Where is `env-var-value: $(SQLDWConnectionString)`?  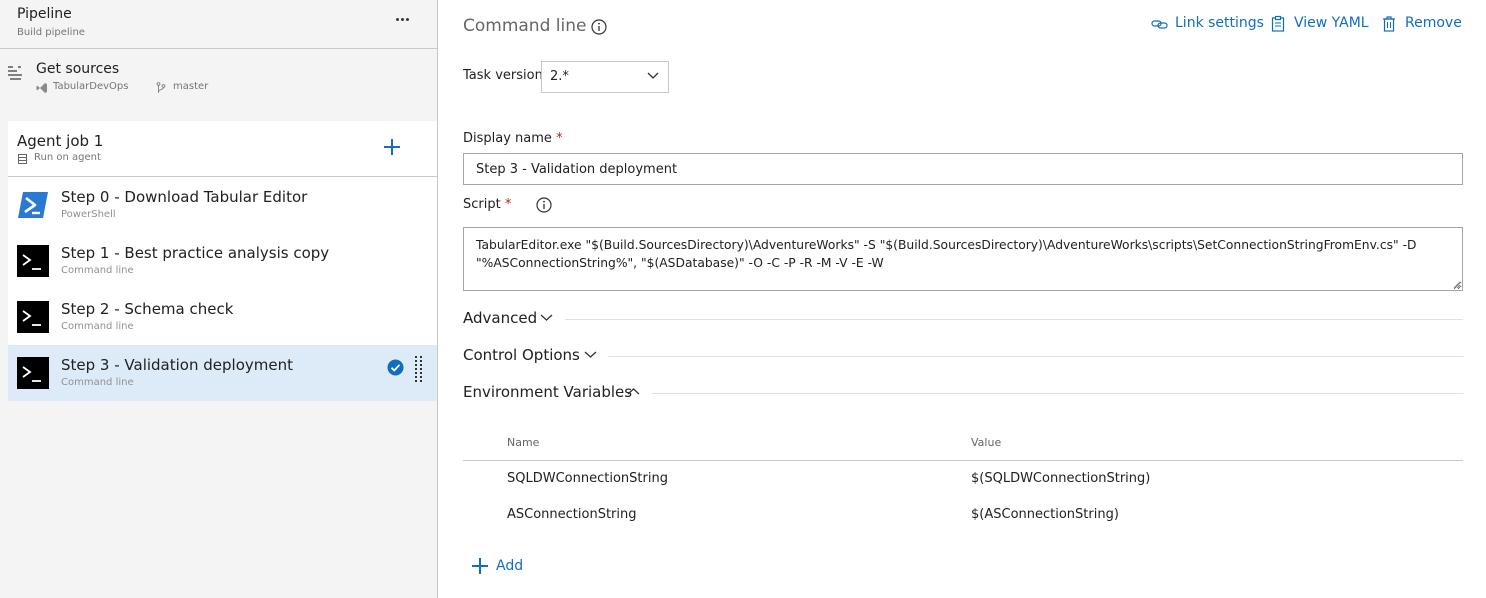
env-var-value: $(SQLDWConnectionString) is located at coordinates (1060, 478).